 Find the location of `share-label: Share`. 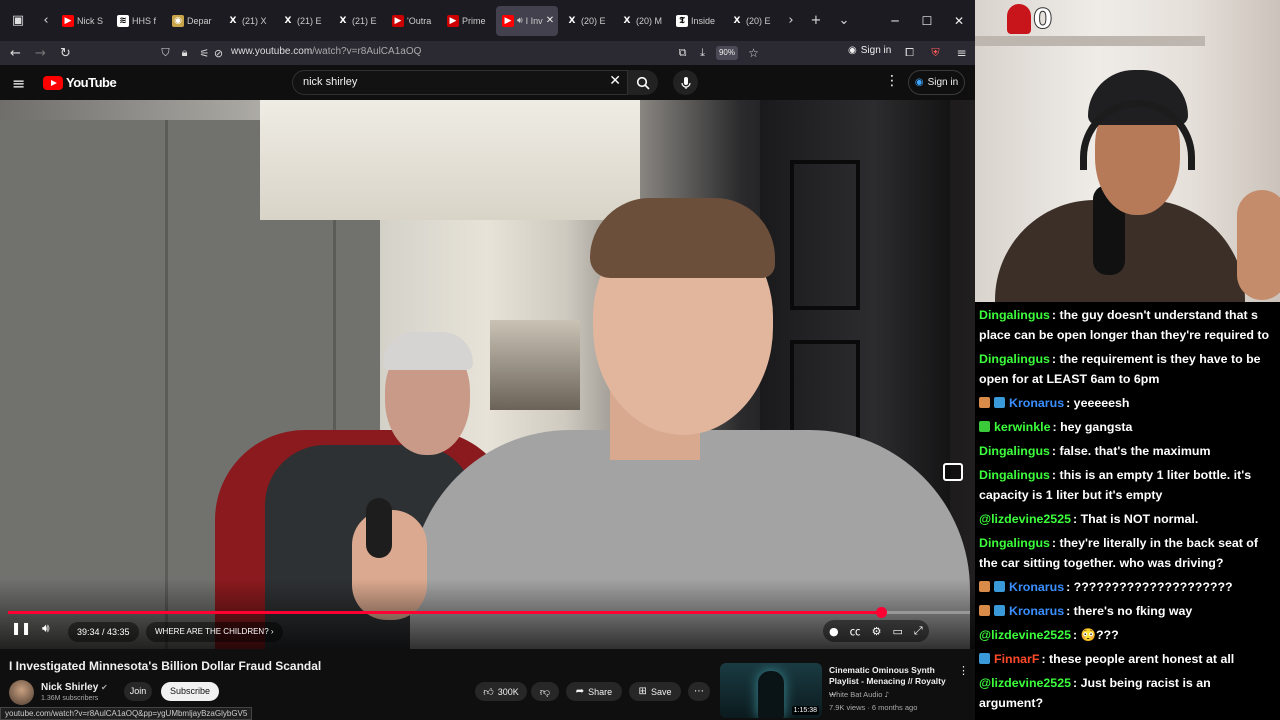

share-label: Share is located at coordinates (600, 691).